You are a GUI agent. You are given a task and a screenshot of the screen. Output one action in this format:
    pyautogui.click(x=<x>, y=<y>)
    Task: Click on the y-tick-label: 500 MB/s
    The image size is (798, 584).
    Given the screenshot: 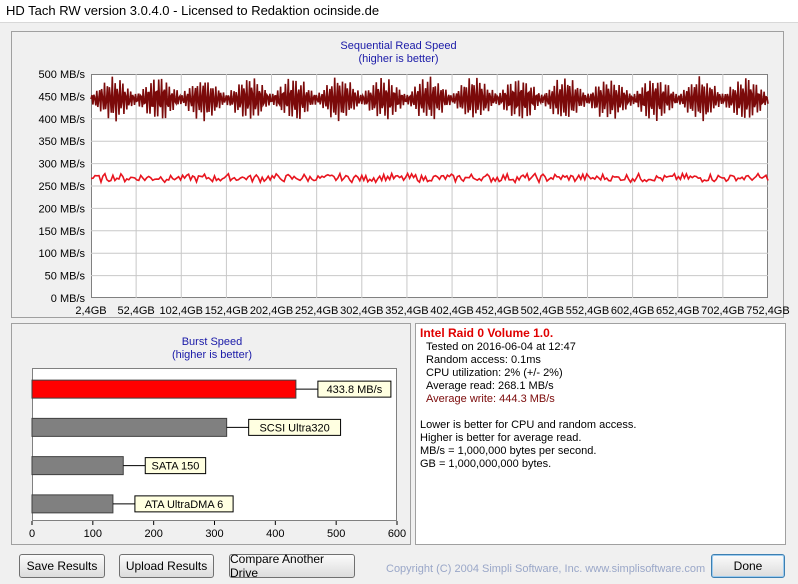 What is the action you would take?
    pyautogui.click(x=62, y=75)
    